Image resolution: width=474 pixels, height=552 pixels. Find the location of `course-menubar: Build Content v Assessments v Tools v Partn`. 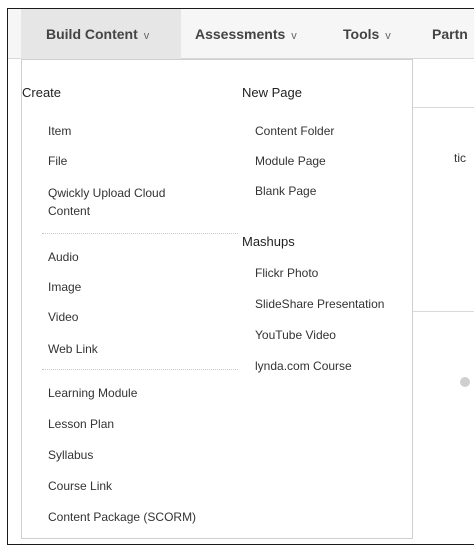

course-menubar: Build Content v Assessments v Tools v Partn is located at coordinates (241, 34).